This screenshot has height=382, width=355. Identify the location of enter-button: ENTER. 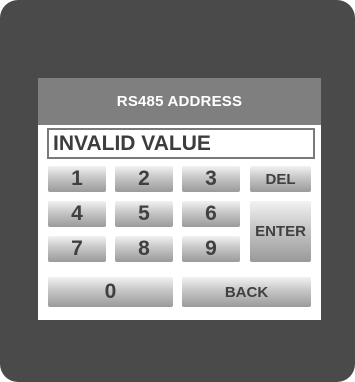
(280, 231).